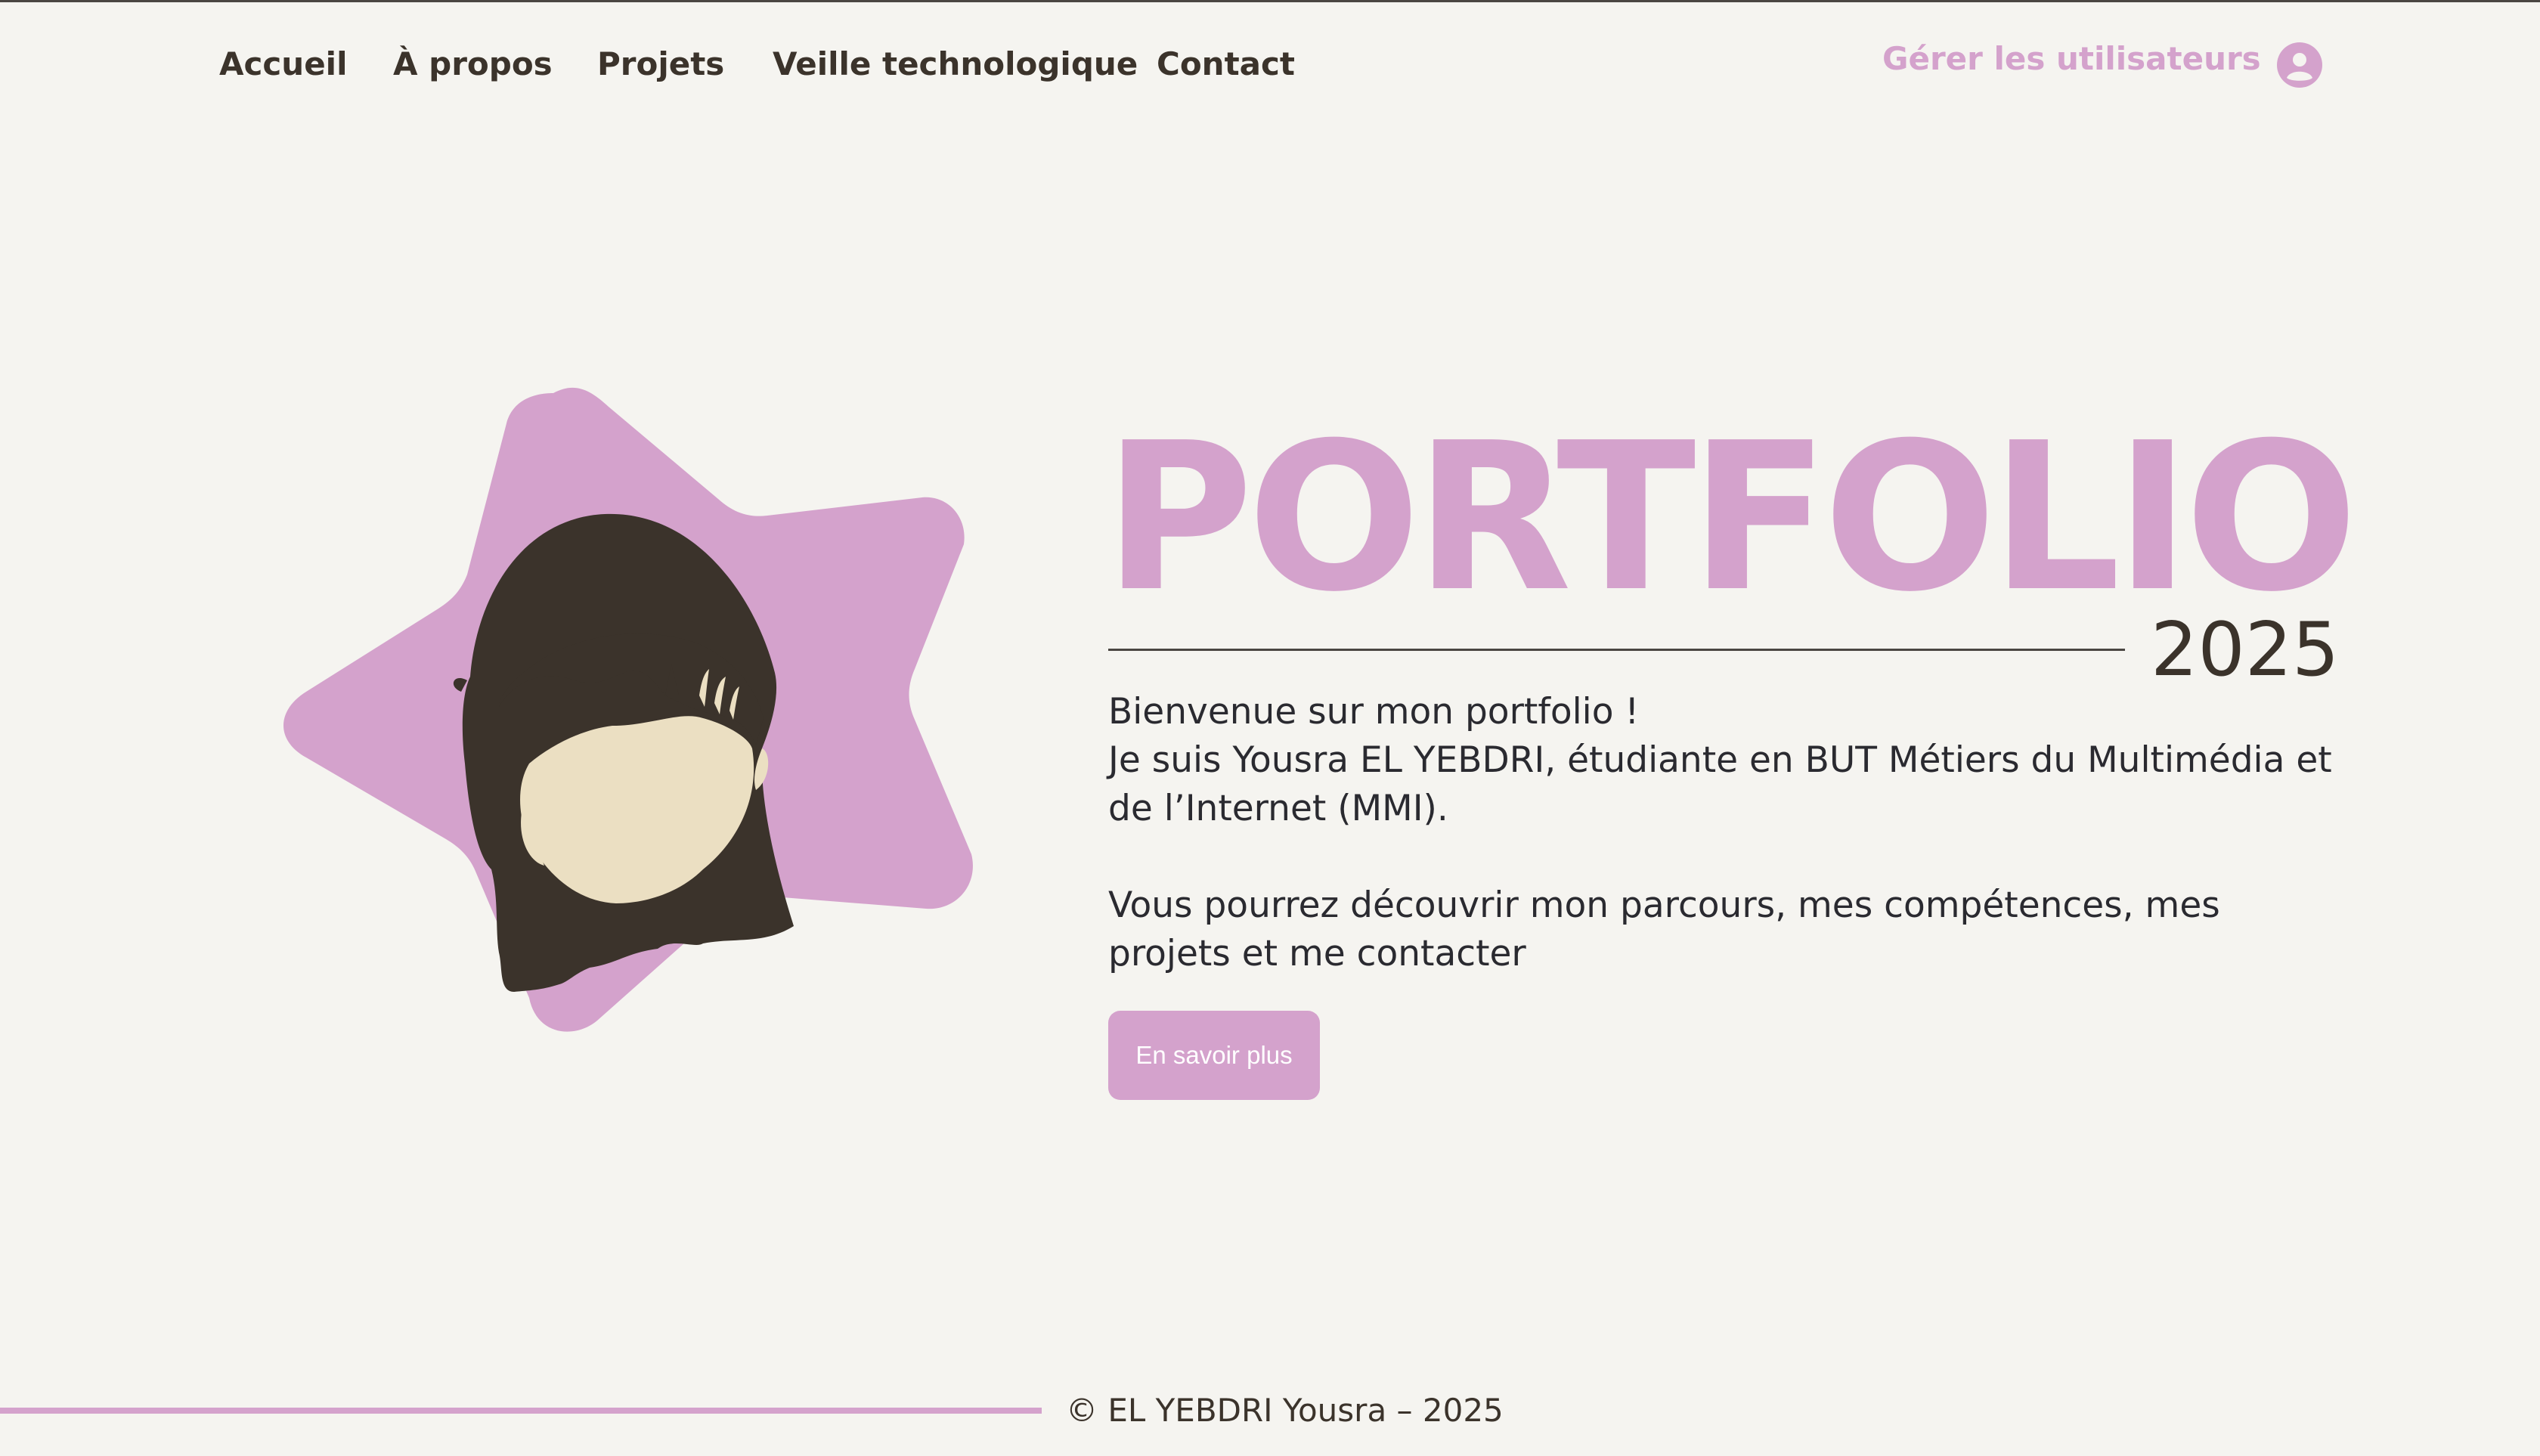 This screenshot has width=2540, height=1456. Describe the element at coordinates (955, 64) in the screenshot. I see `nav-item-veille: Veille technologique` at that location.